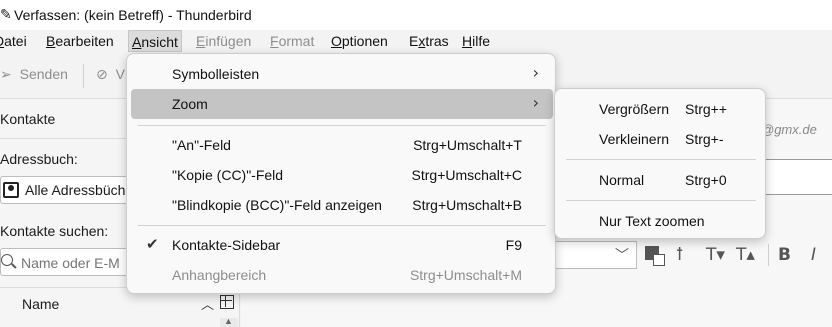  What do you see at coordinates (342, 104) in the screenshot?
I see `menu-item-zoom: Zoom ›` at bounding box center [342, 104].